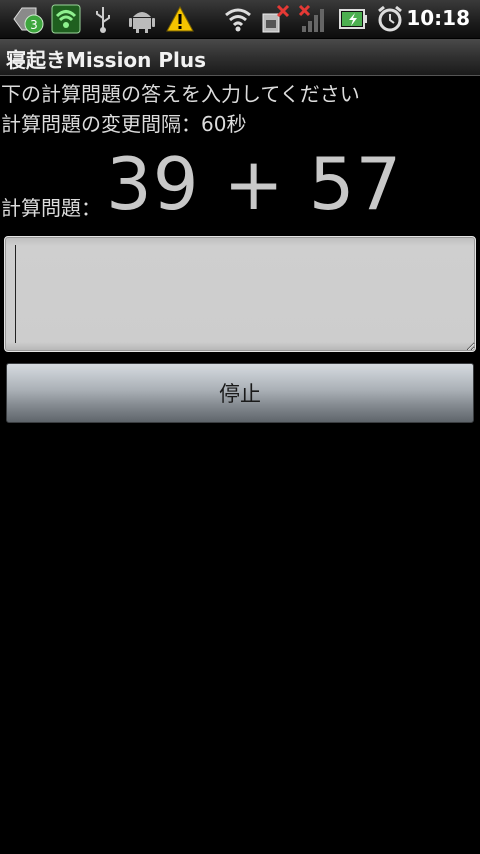 The height and width of the screenshot is (854, 480). Describe the element at coordinates (28, 19) in the screenshot. I see `notification-badge-icon: 3` at that location.